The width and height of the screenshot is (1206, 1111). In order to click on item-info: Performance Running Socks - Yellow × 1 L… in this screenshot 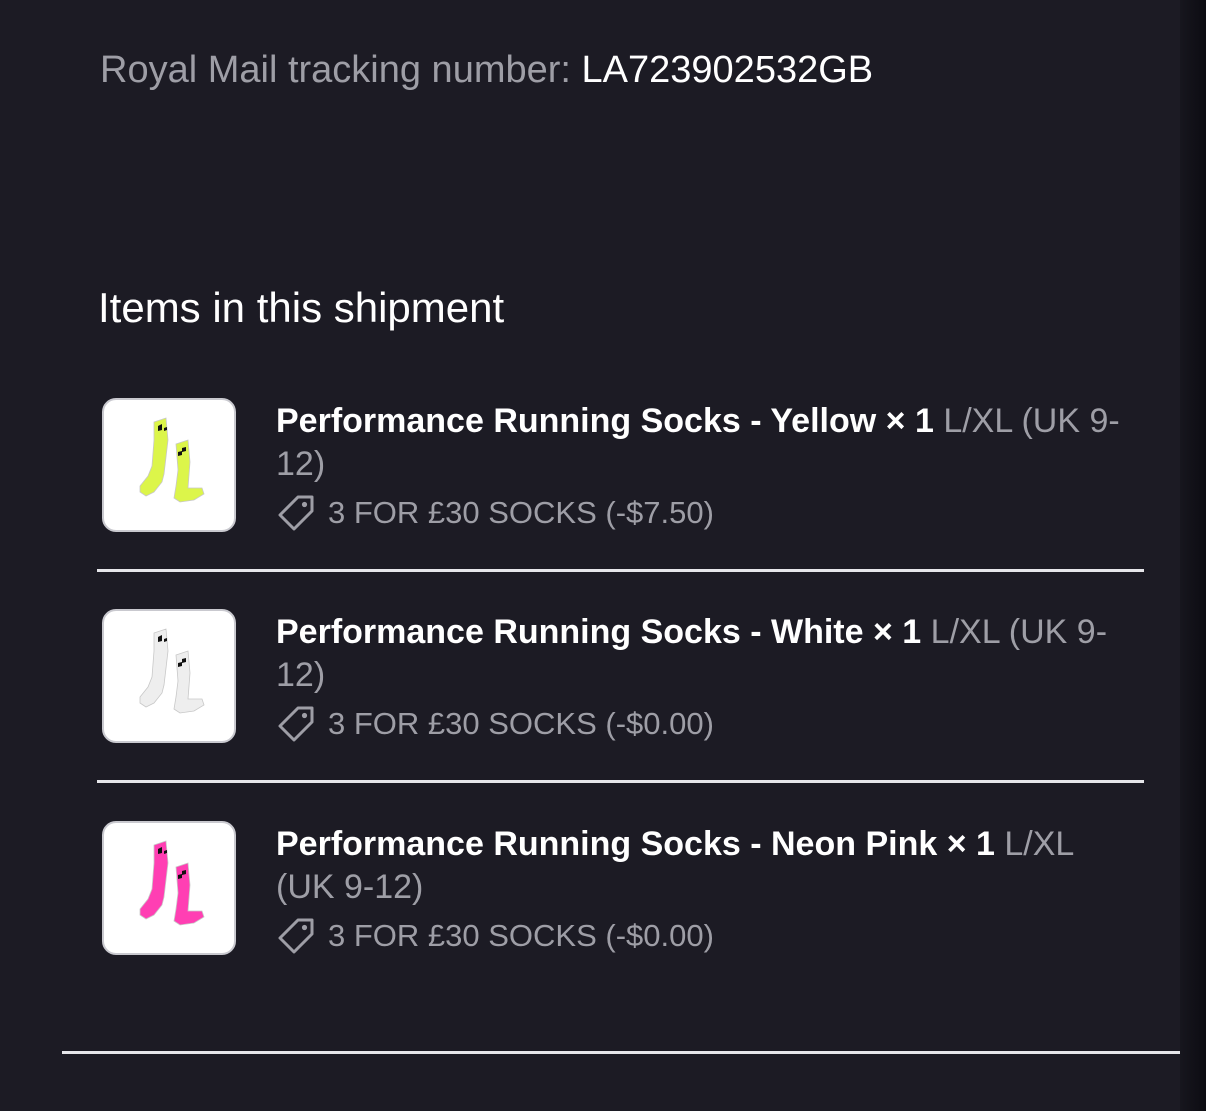, I will do `click(706, 465)`.